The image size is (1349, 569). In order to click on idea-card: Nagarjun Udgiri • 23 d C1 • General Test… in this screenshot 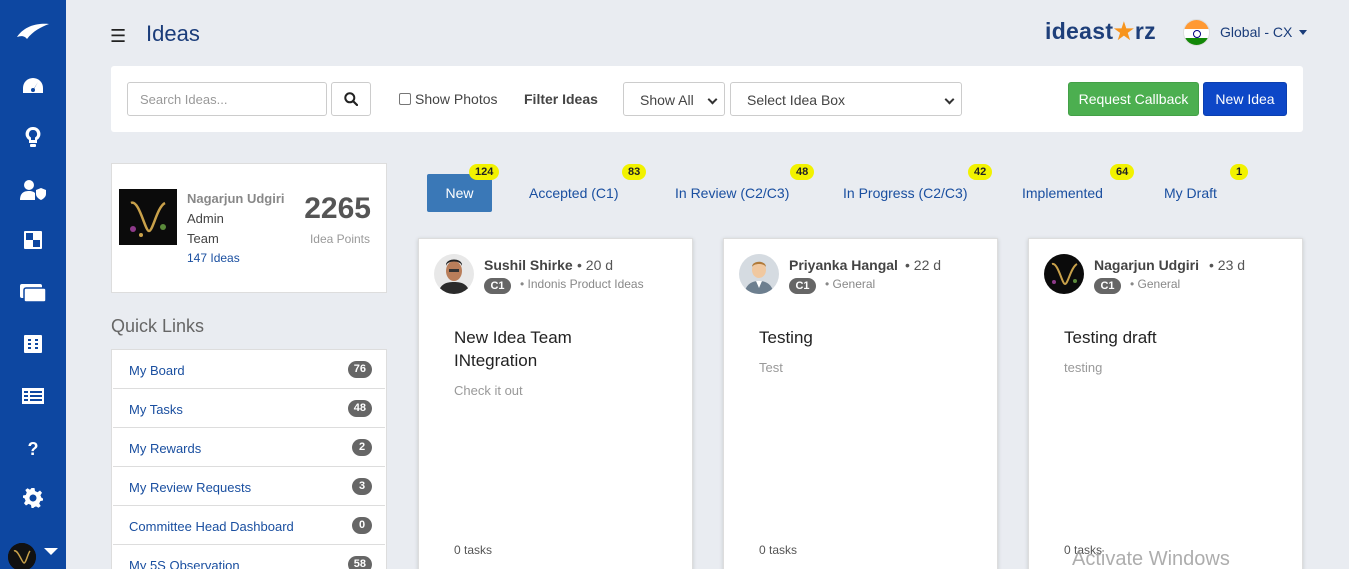, I will do `click(1165, 403)`.